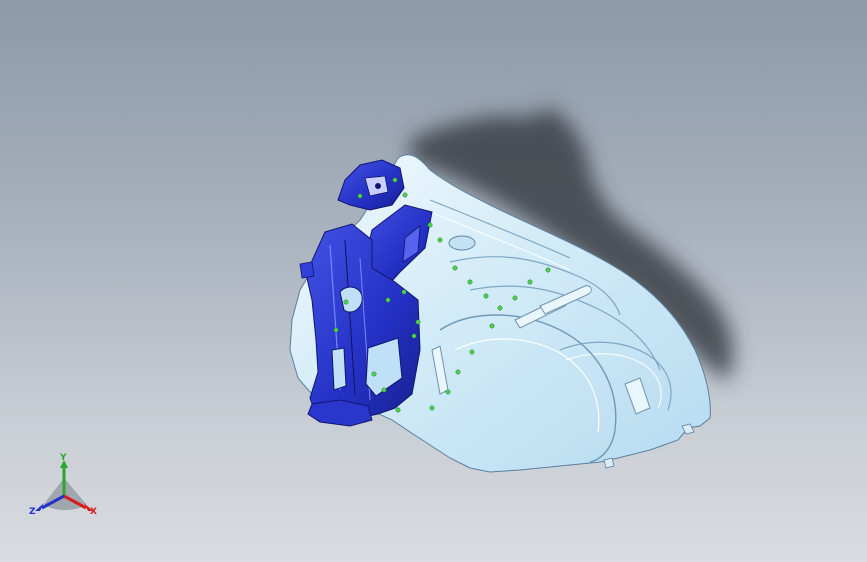 This screenshot has height=562, width=867. I want to click on y-axis-label: Y, so click(63, 458).